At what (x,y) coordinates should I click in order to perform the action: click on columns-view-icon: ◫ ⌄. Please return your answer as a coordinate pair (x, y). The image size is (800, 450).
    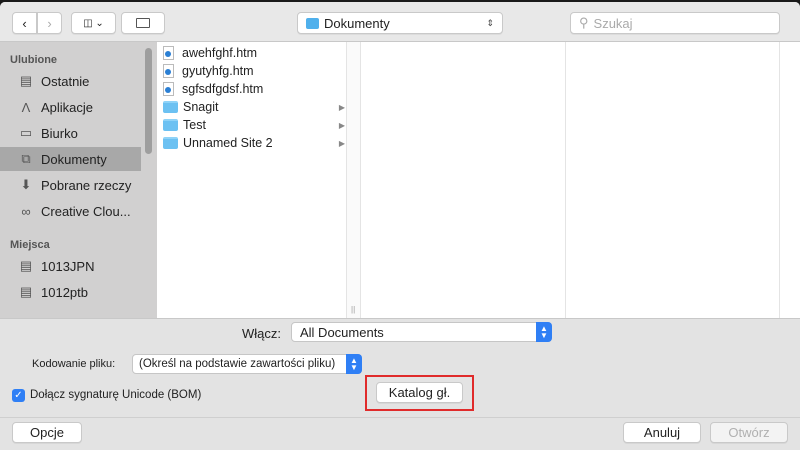
    Looking at the image, I should click on (93, 23).